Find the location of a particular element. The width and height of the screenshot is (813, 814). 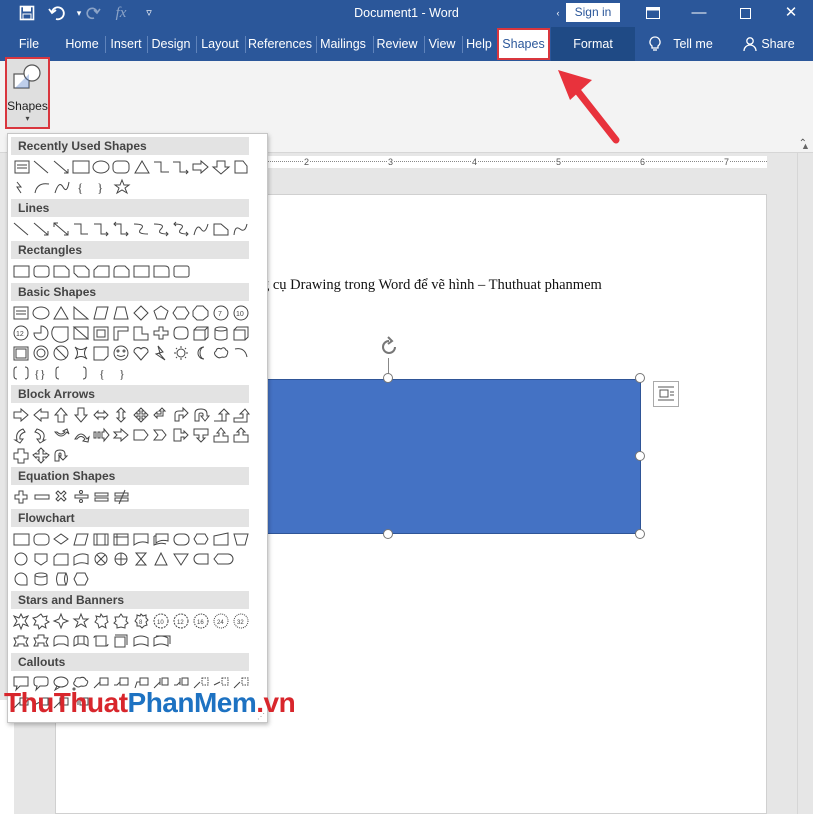

ruler-number: 2 is located at coordinates (307, 162).